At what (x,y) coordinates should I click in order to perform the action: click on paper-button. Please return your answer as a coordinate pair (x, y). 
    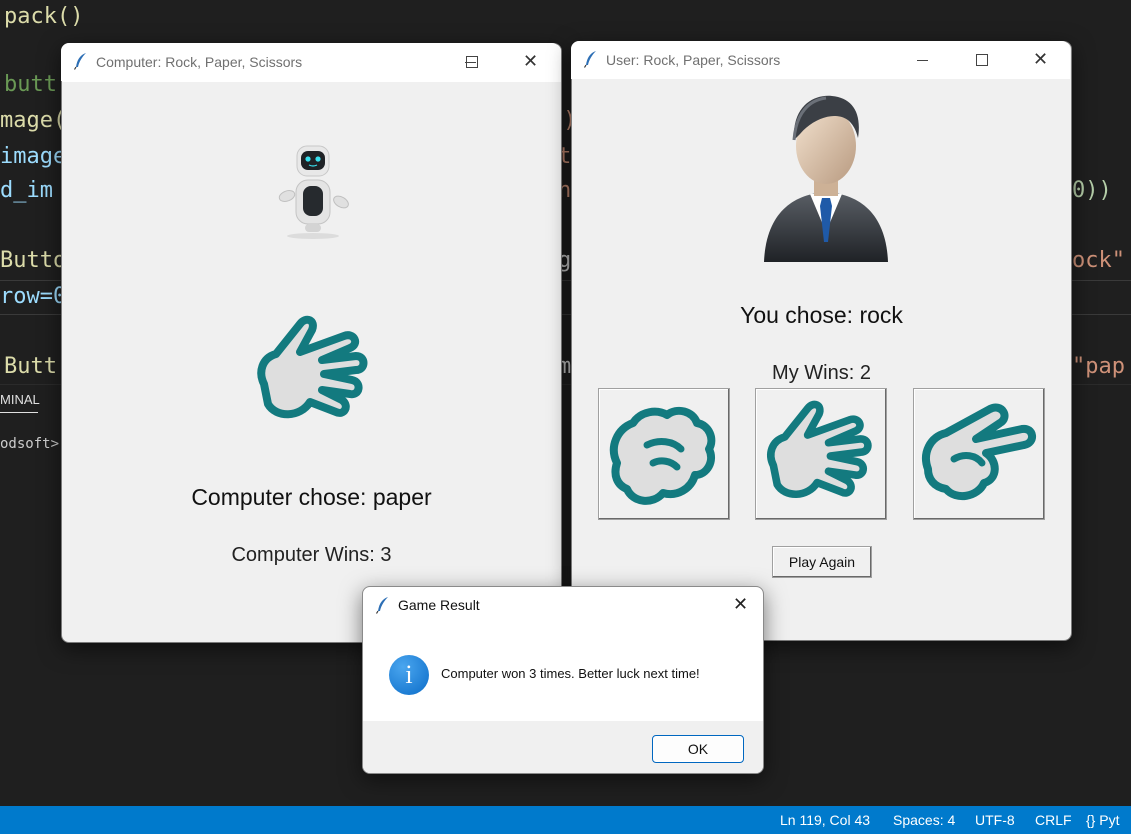
    Looking at the image, I should click on (821, 454).